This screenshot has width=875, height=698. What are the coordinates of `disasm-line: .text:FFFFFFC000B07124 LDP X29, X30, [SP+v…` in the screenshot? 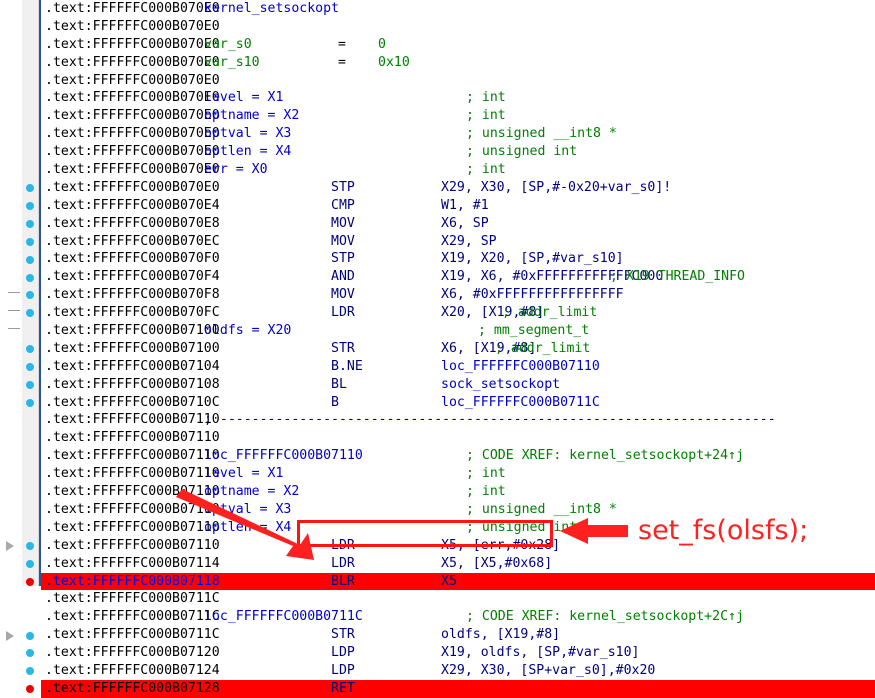 It's located at (458, 671).